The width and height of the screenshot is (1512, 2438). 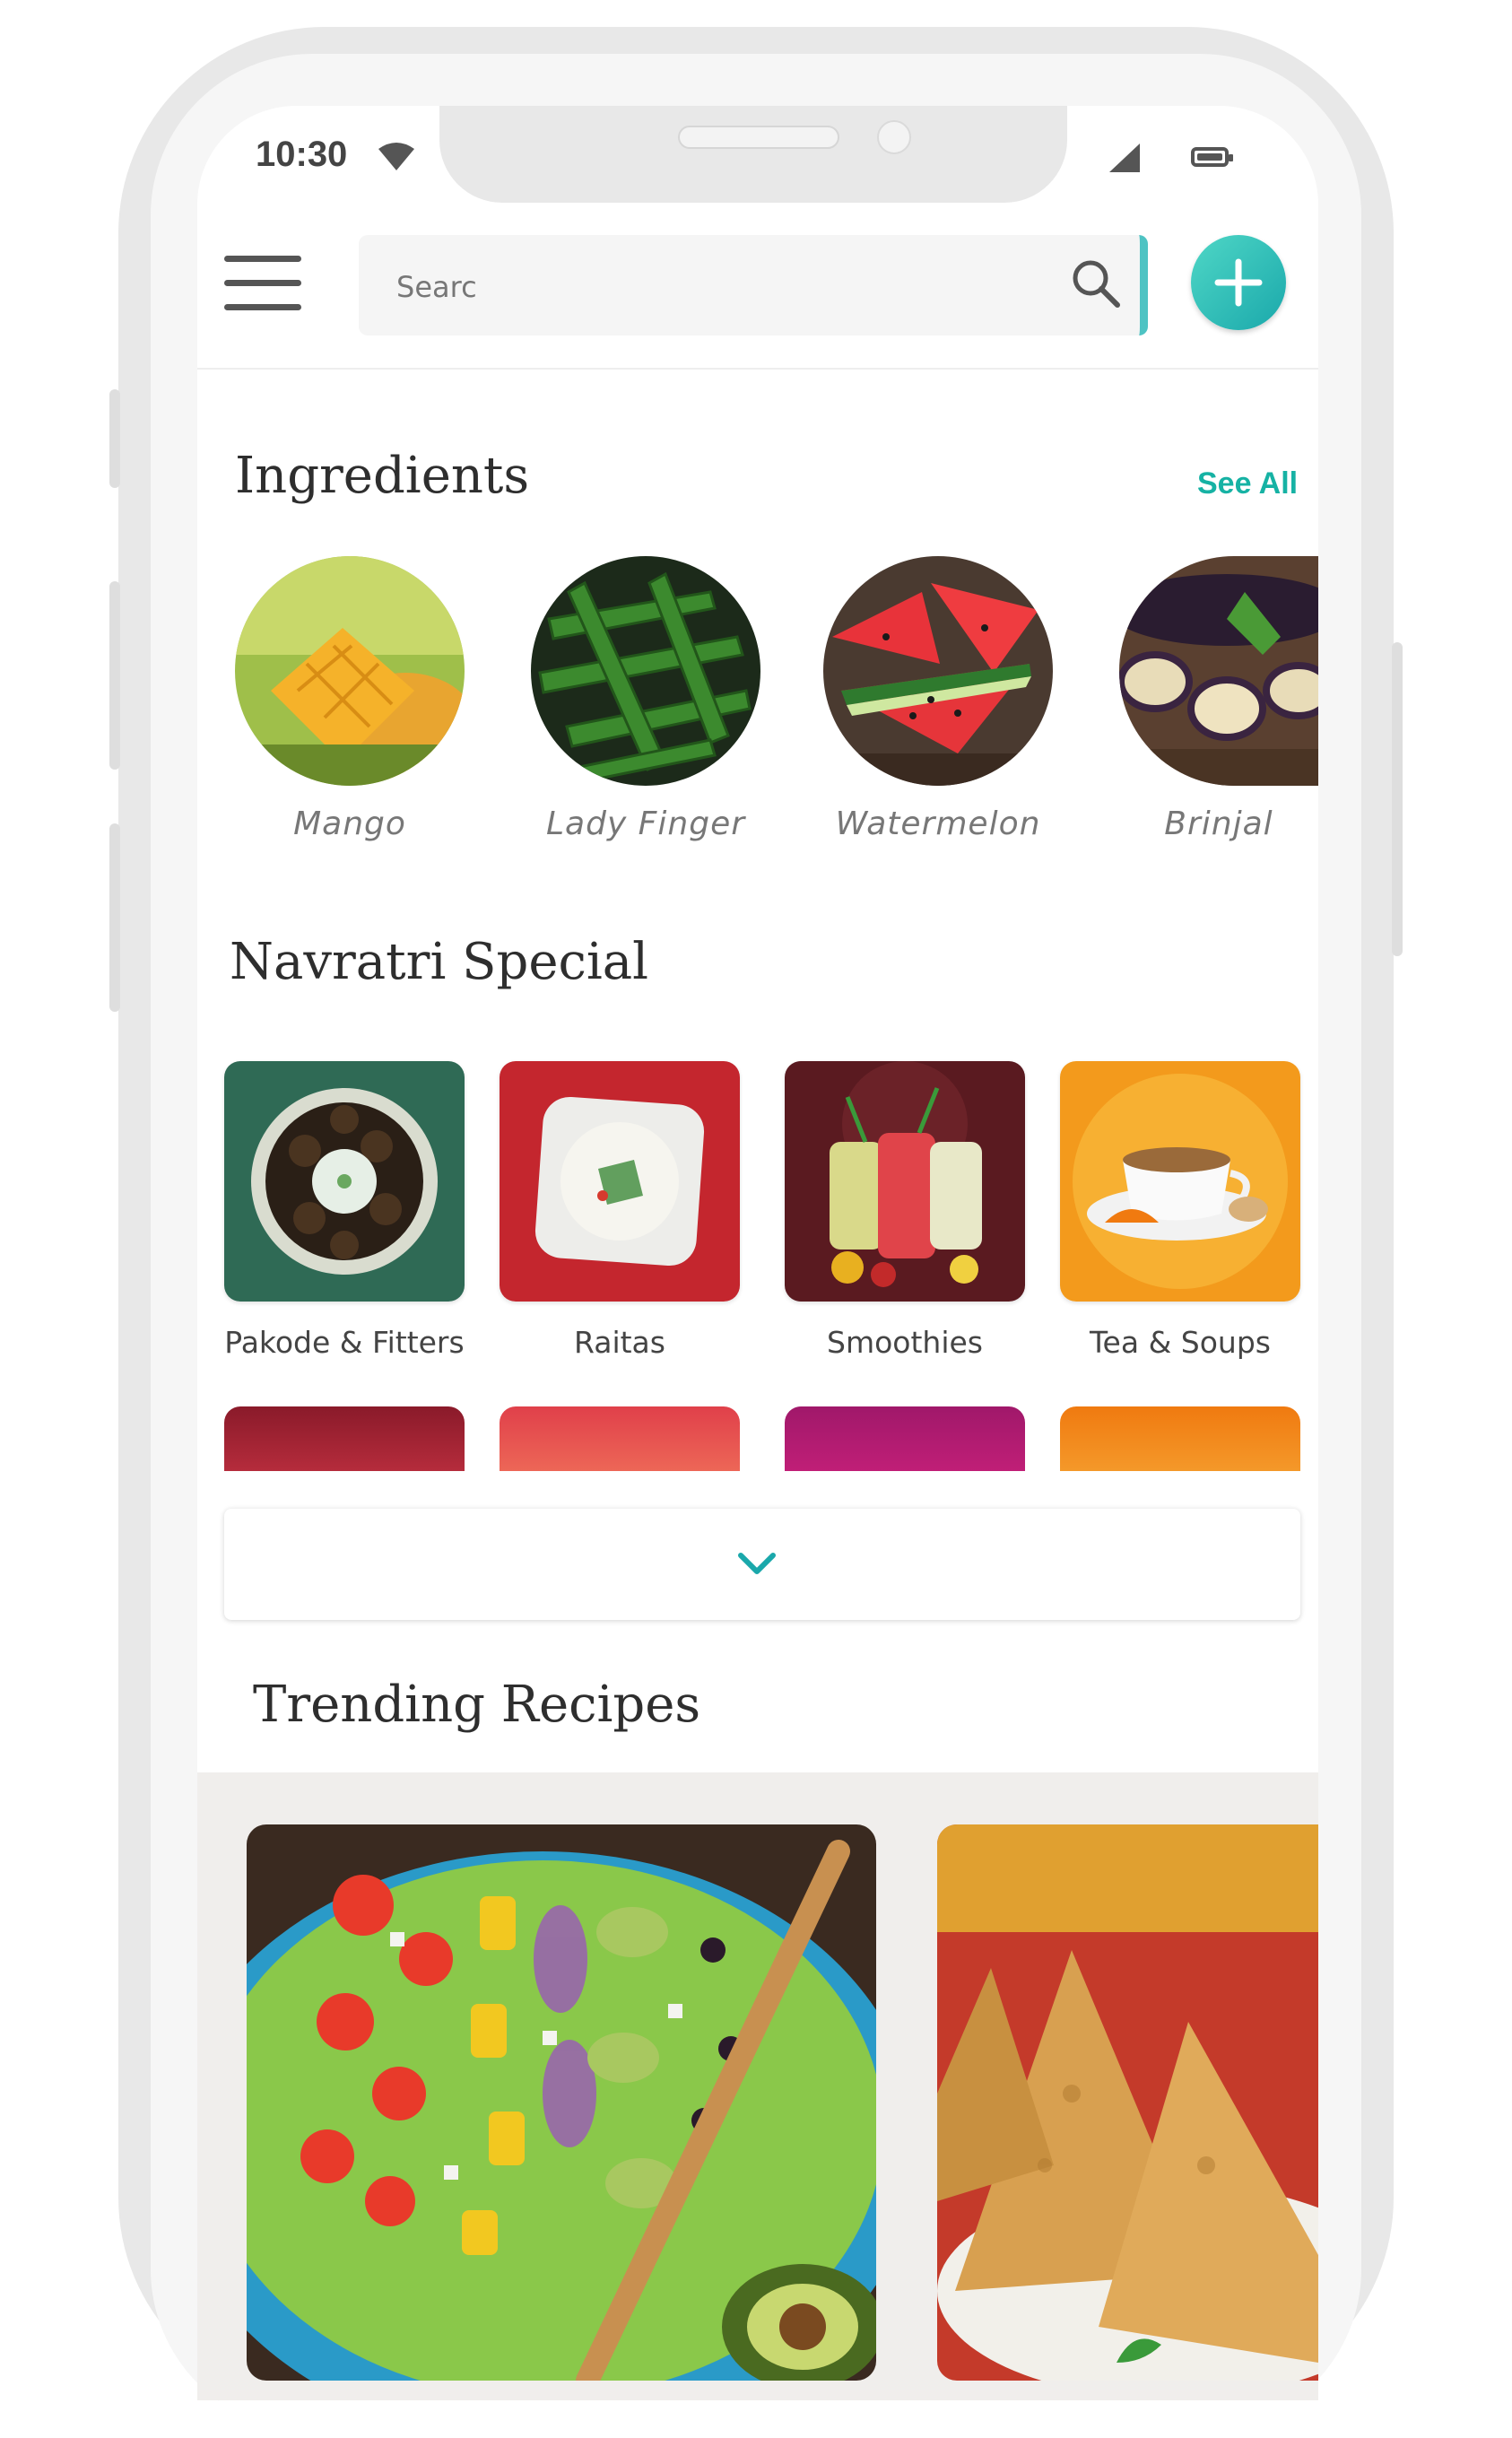 I want to click on expand-more-button, so click(x=762, y=1564).